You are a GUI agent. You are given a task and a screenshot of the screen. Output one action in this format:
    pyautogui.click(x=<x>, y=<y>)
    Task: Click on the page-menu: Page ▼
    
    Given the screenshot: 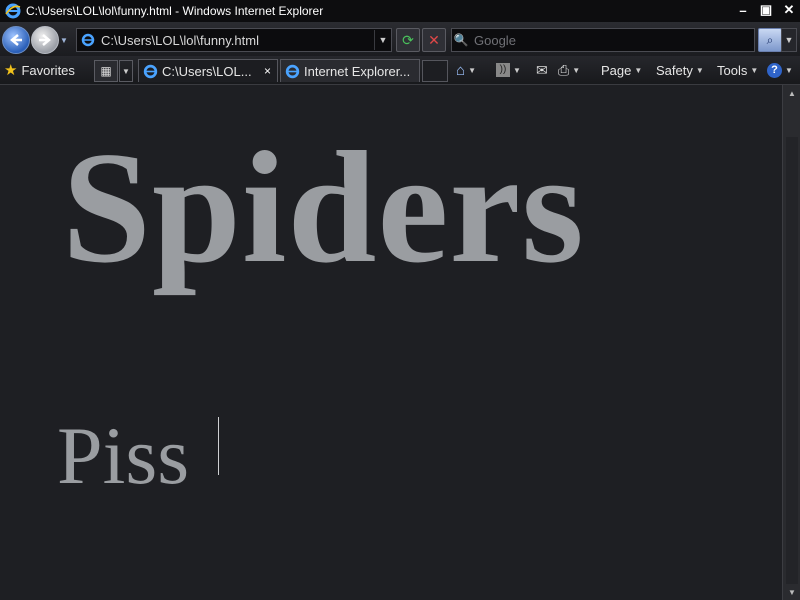 What is the action you would take?
    pyautogui.click(x=621, y=70)
    